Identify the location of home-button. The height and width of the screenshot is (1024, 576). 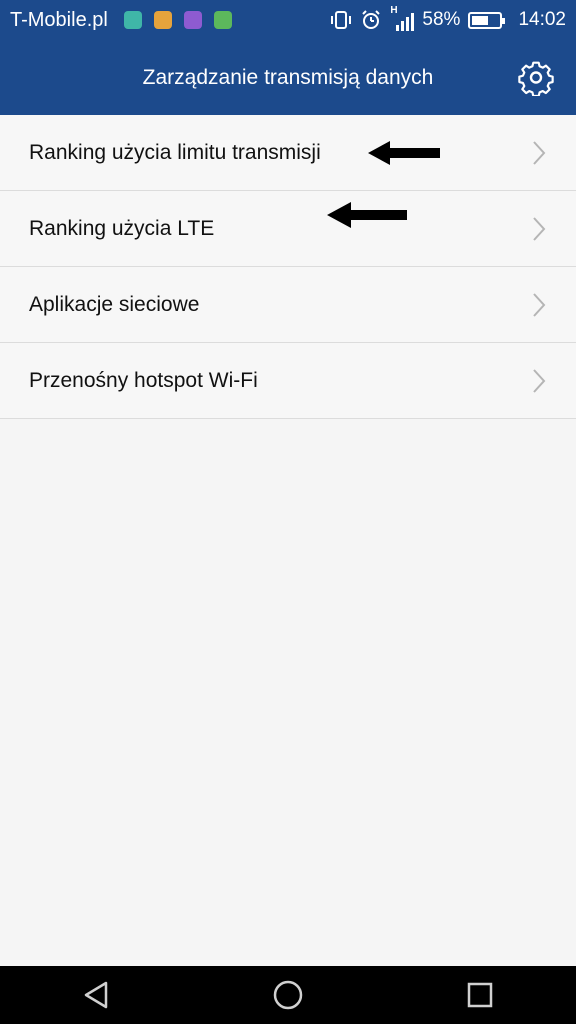
(288, 995).